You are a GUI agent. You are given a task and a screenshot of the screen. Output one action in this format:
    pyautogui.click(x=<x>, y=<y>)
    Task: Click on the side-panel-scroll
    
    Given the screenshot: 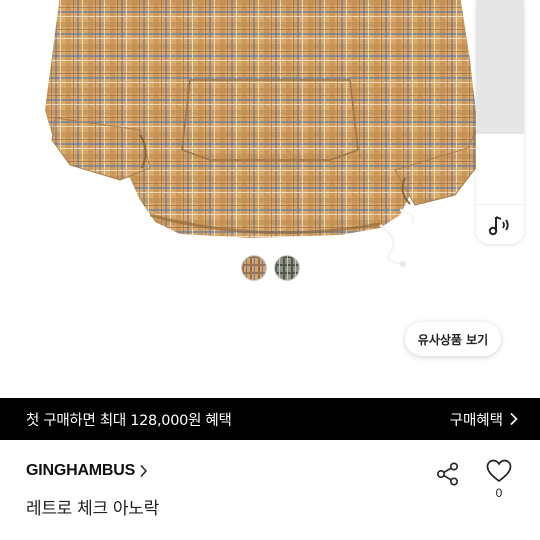 What is the action you would take?
    pyautogui.click(x=500, y=67)
    